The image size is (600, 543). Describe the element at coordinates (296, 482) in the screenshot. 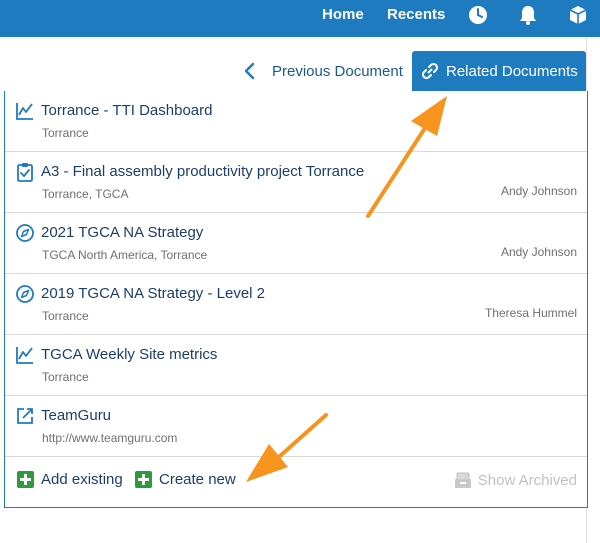

I see `panel-footer: Add existing Create new Show Archived` at that location.